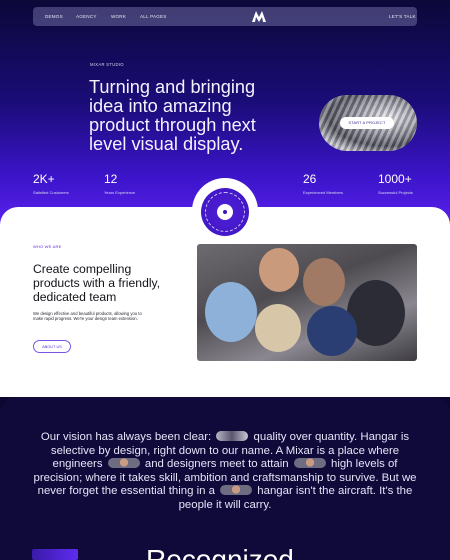 Image resolution: width=450 pixels, height=560 pixels. Describe the element at coordinates (220, 552) in the screenshot. I see `next-section-heading: Recognized` at that location.